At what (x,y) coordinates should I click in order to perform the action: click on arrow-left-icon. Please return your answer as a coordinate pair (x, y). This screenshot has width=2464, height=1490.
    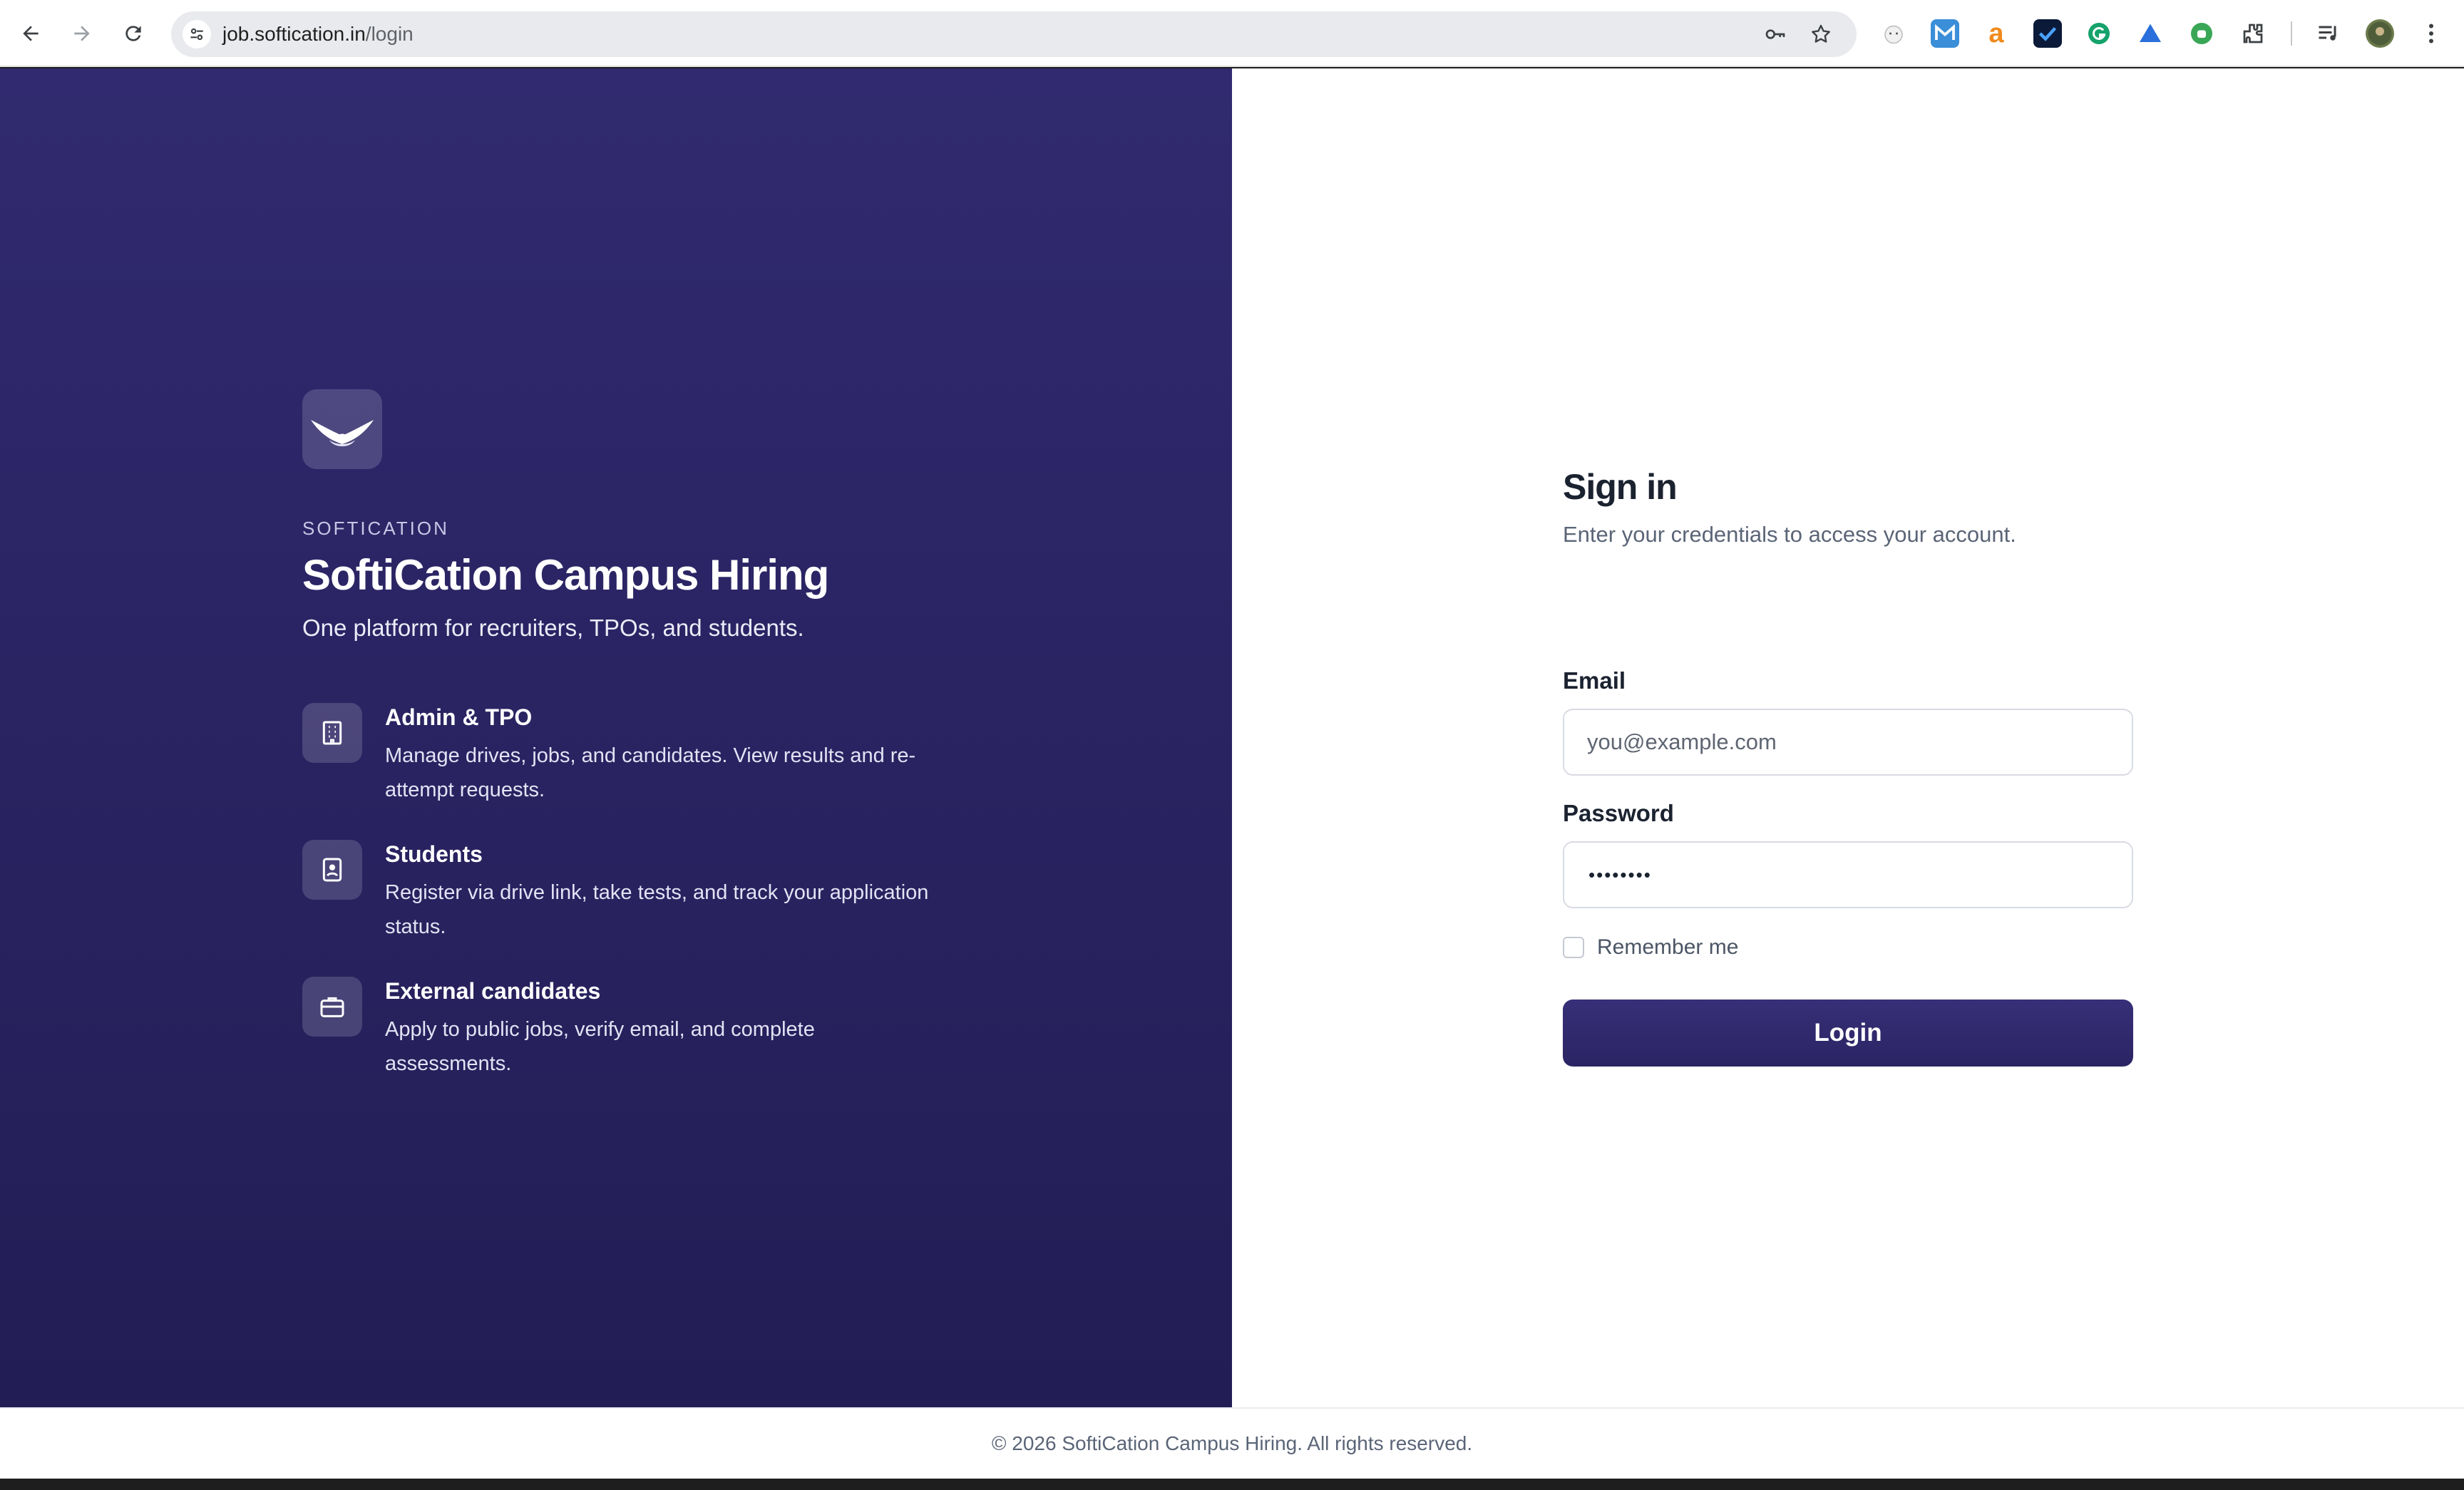
    Looking at the image, I should click on (30, 33).